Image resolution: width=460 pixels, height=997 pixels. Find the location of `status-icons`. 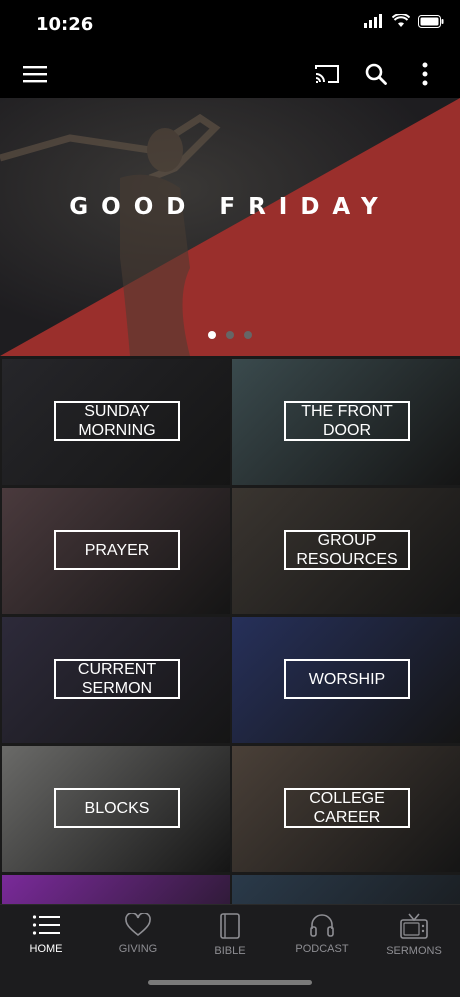

status-icons is located at coordinates (404, 21).